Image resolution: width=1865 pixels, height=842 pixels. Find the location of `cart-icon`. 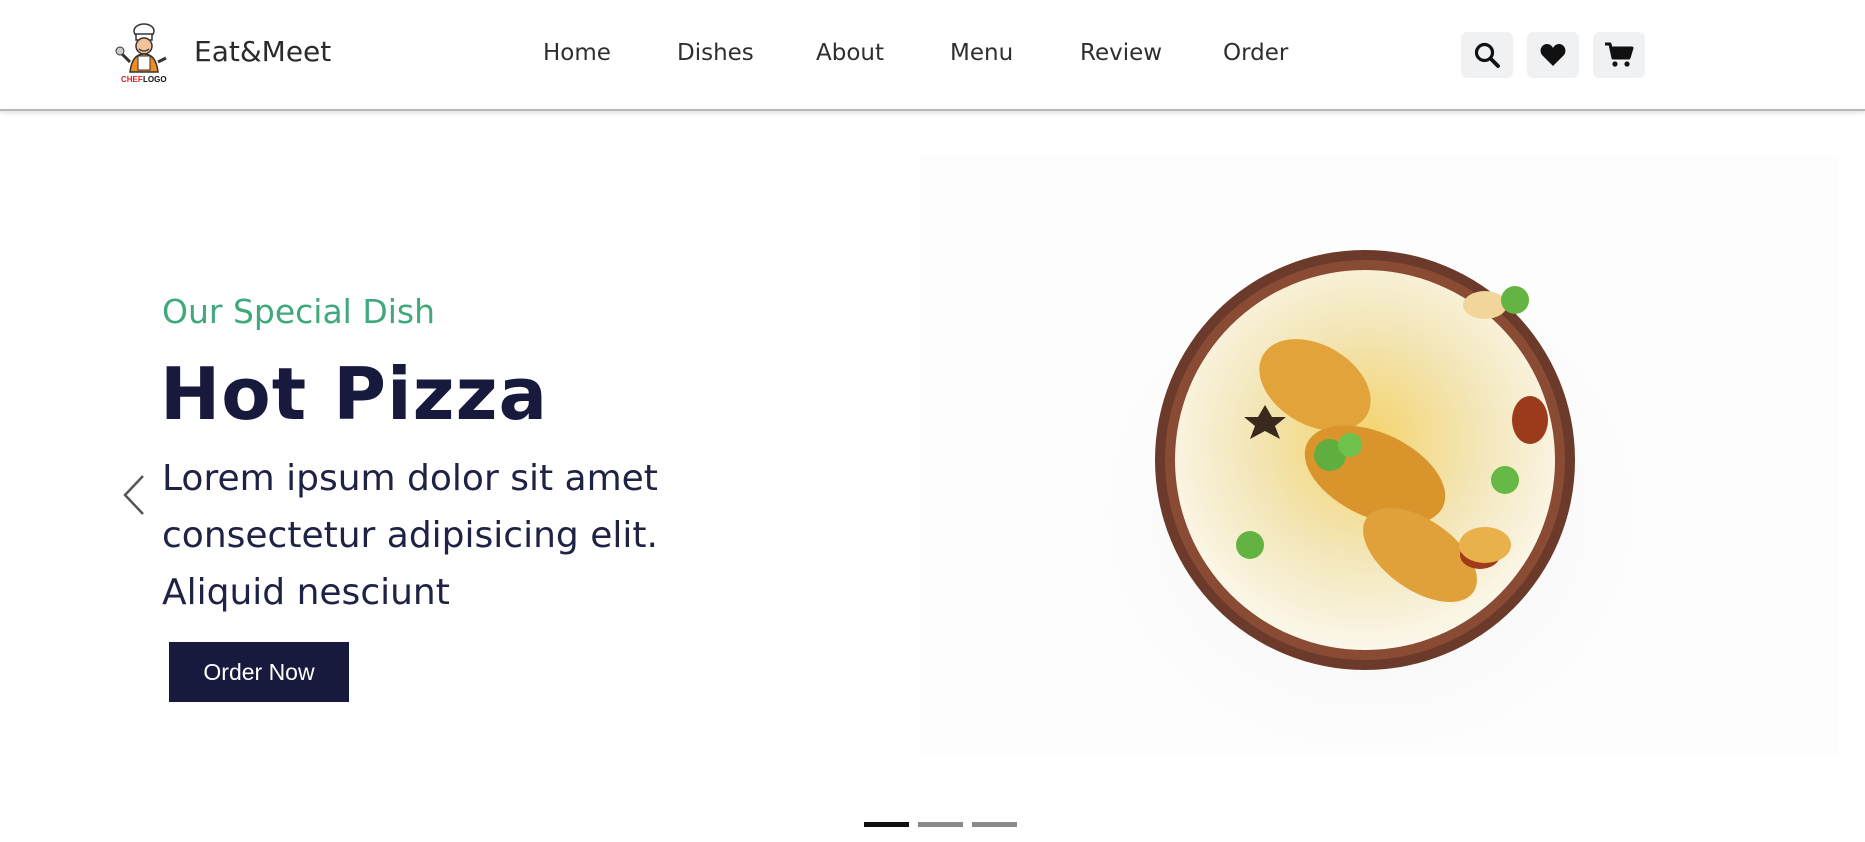

cart-icon is located at coordinates (1619, 54).